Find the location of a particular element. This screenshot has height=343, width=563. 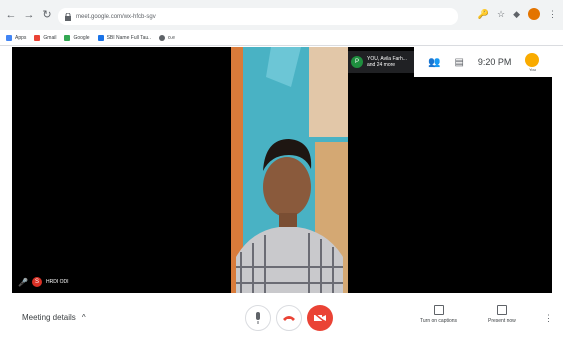

meeting-details-label: Meeting details is located at coordinates (49, 317).